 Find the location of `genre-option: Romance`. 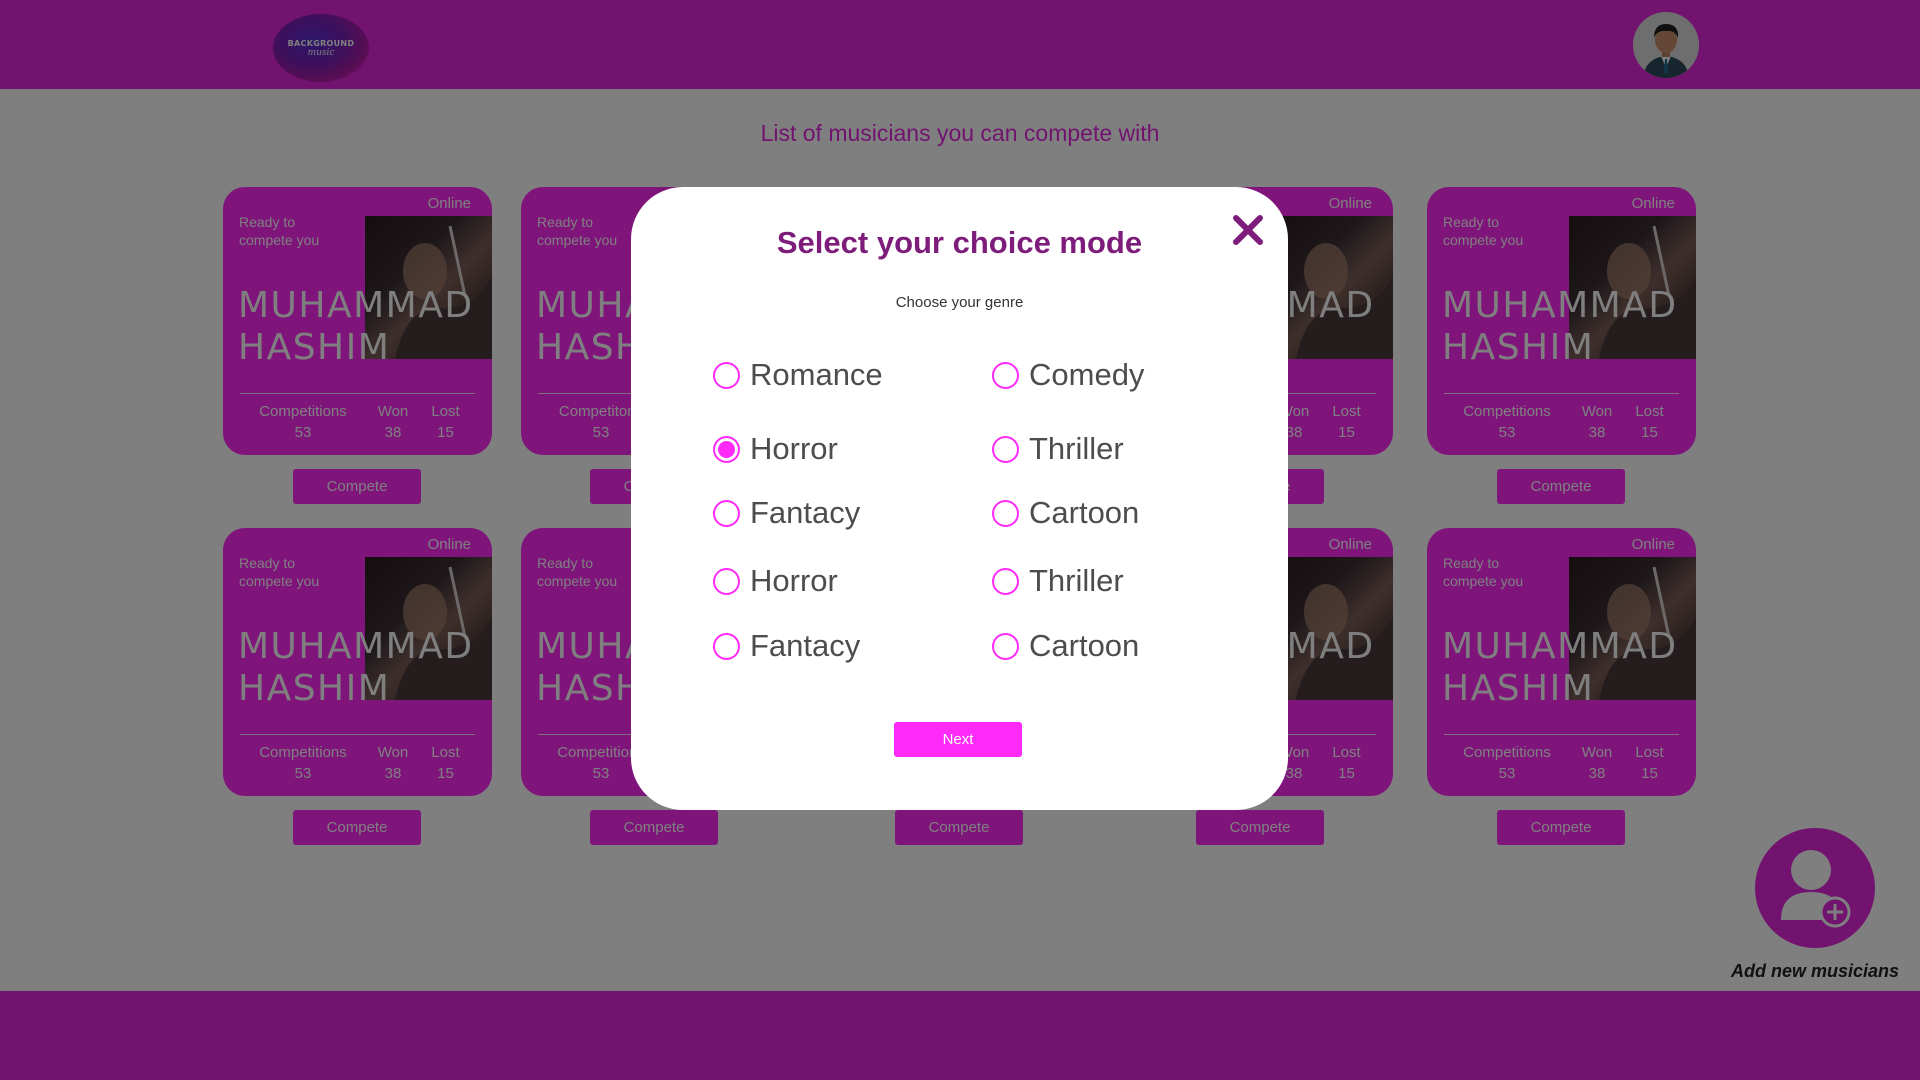

genre-option: Romance is located at coordinates (798, 375).